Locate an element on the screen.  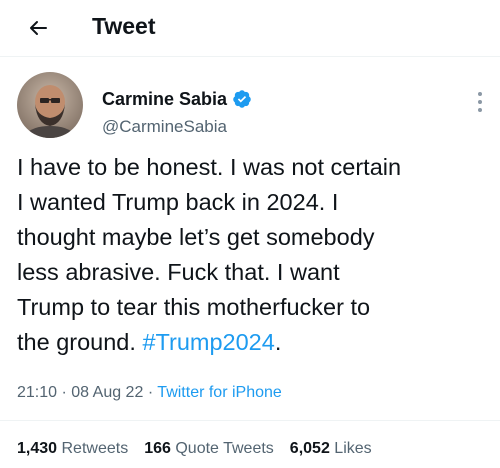
verified-badge-icon is located at coordinates (242, 99).